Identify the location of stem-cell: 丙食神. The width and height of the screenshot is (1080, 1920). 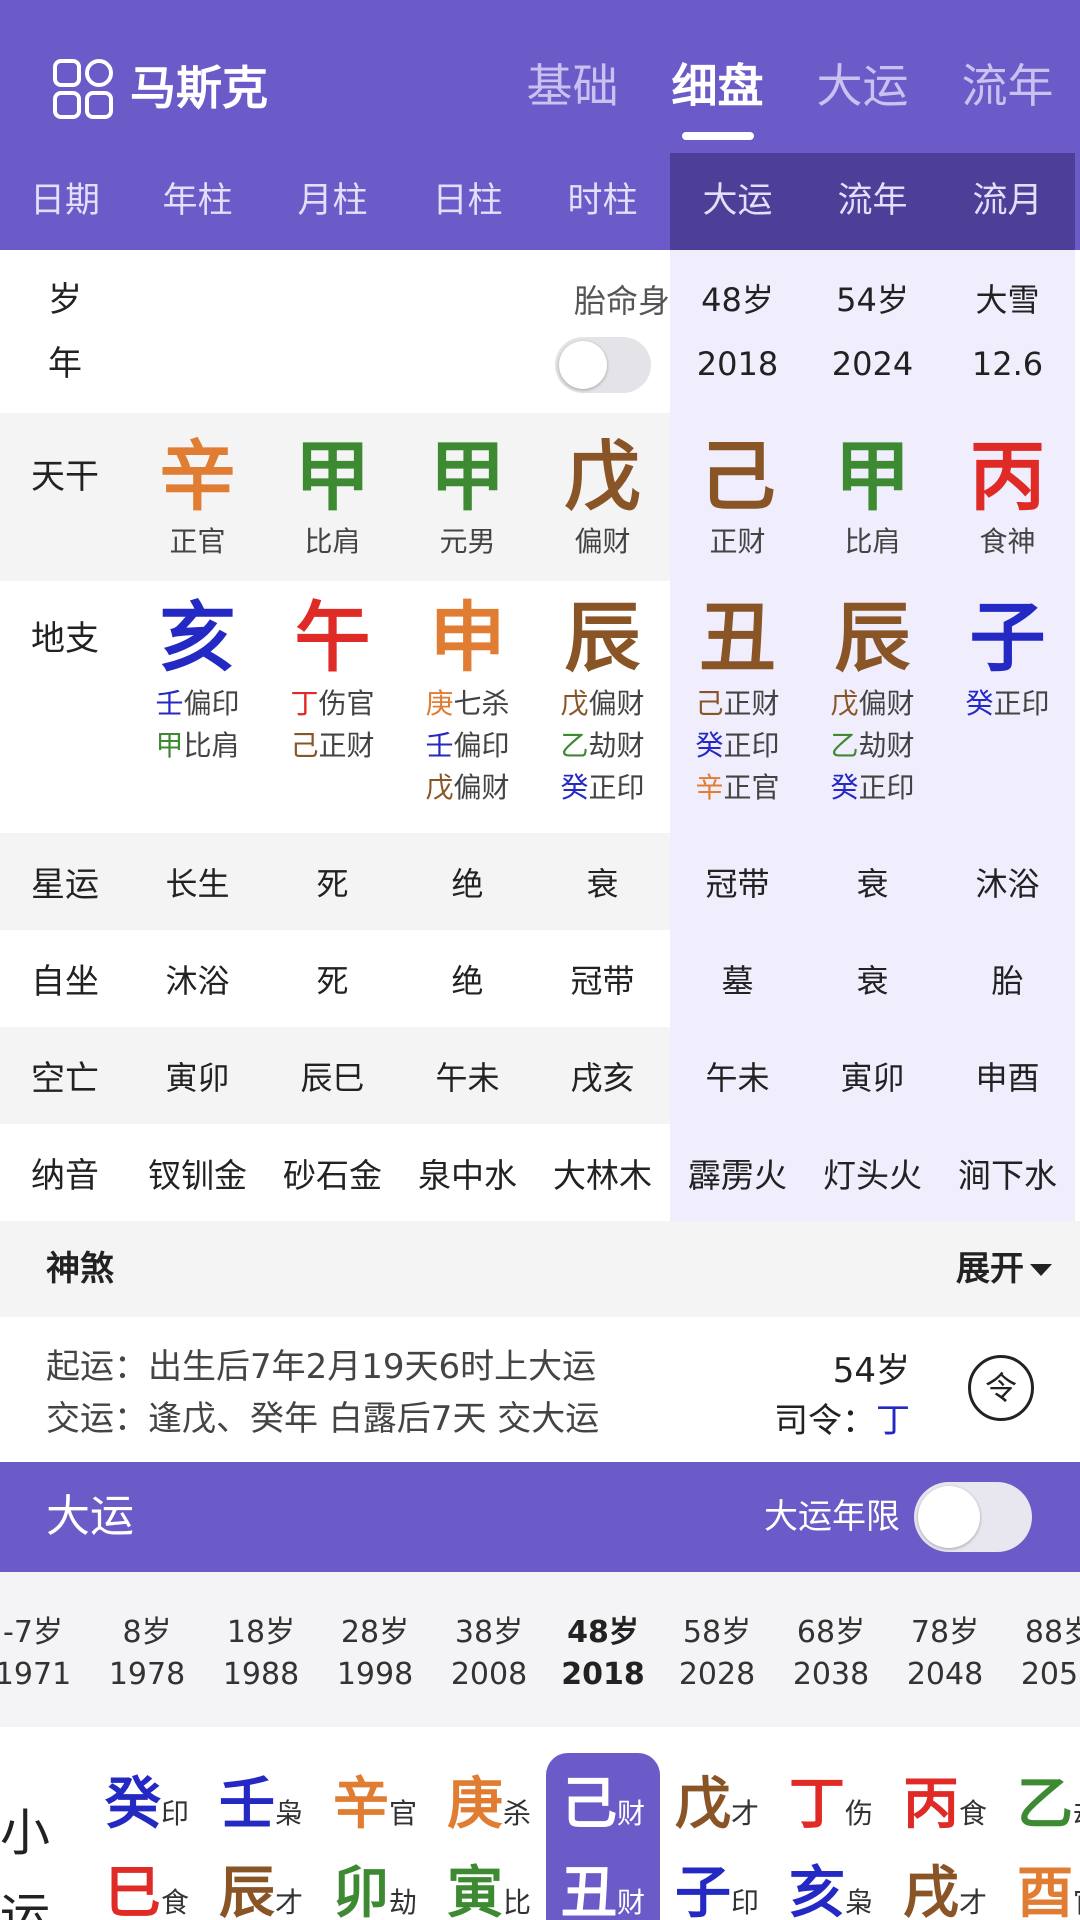
(1007, 497).